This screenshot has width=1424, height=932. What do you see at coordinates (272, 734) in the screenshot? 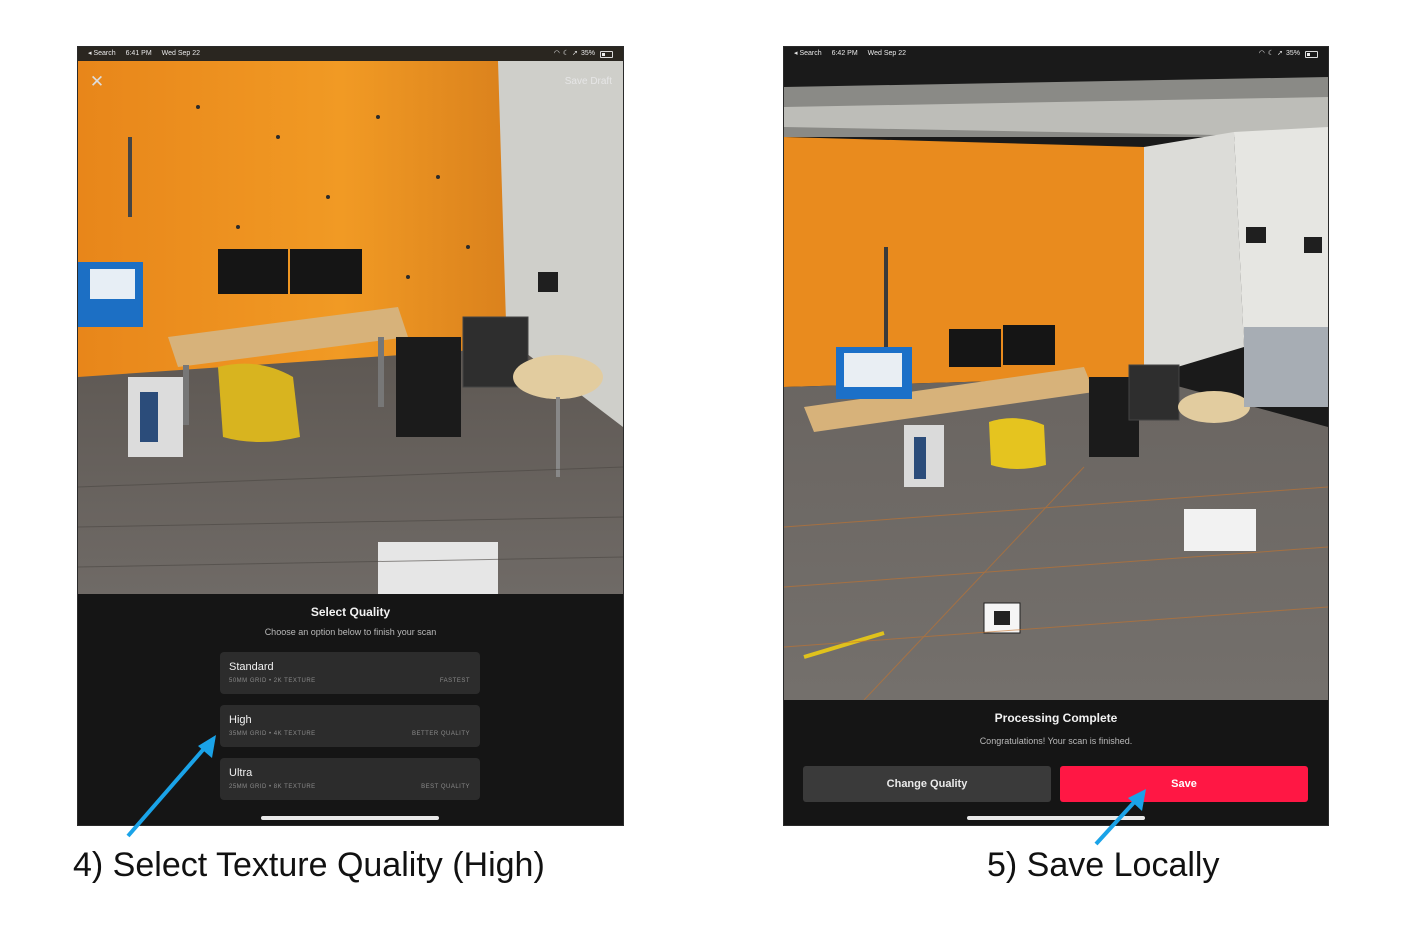
I see `option-spec: 35MM GRID • 4K TEXTURE` at bounding box center [272, 734].